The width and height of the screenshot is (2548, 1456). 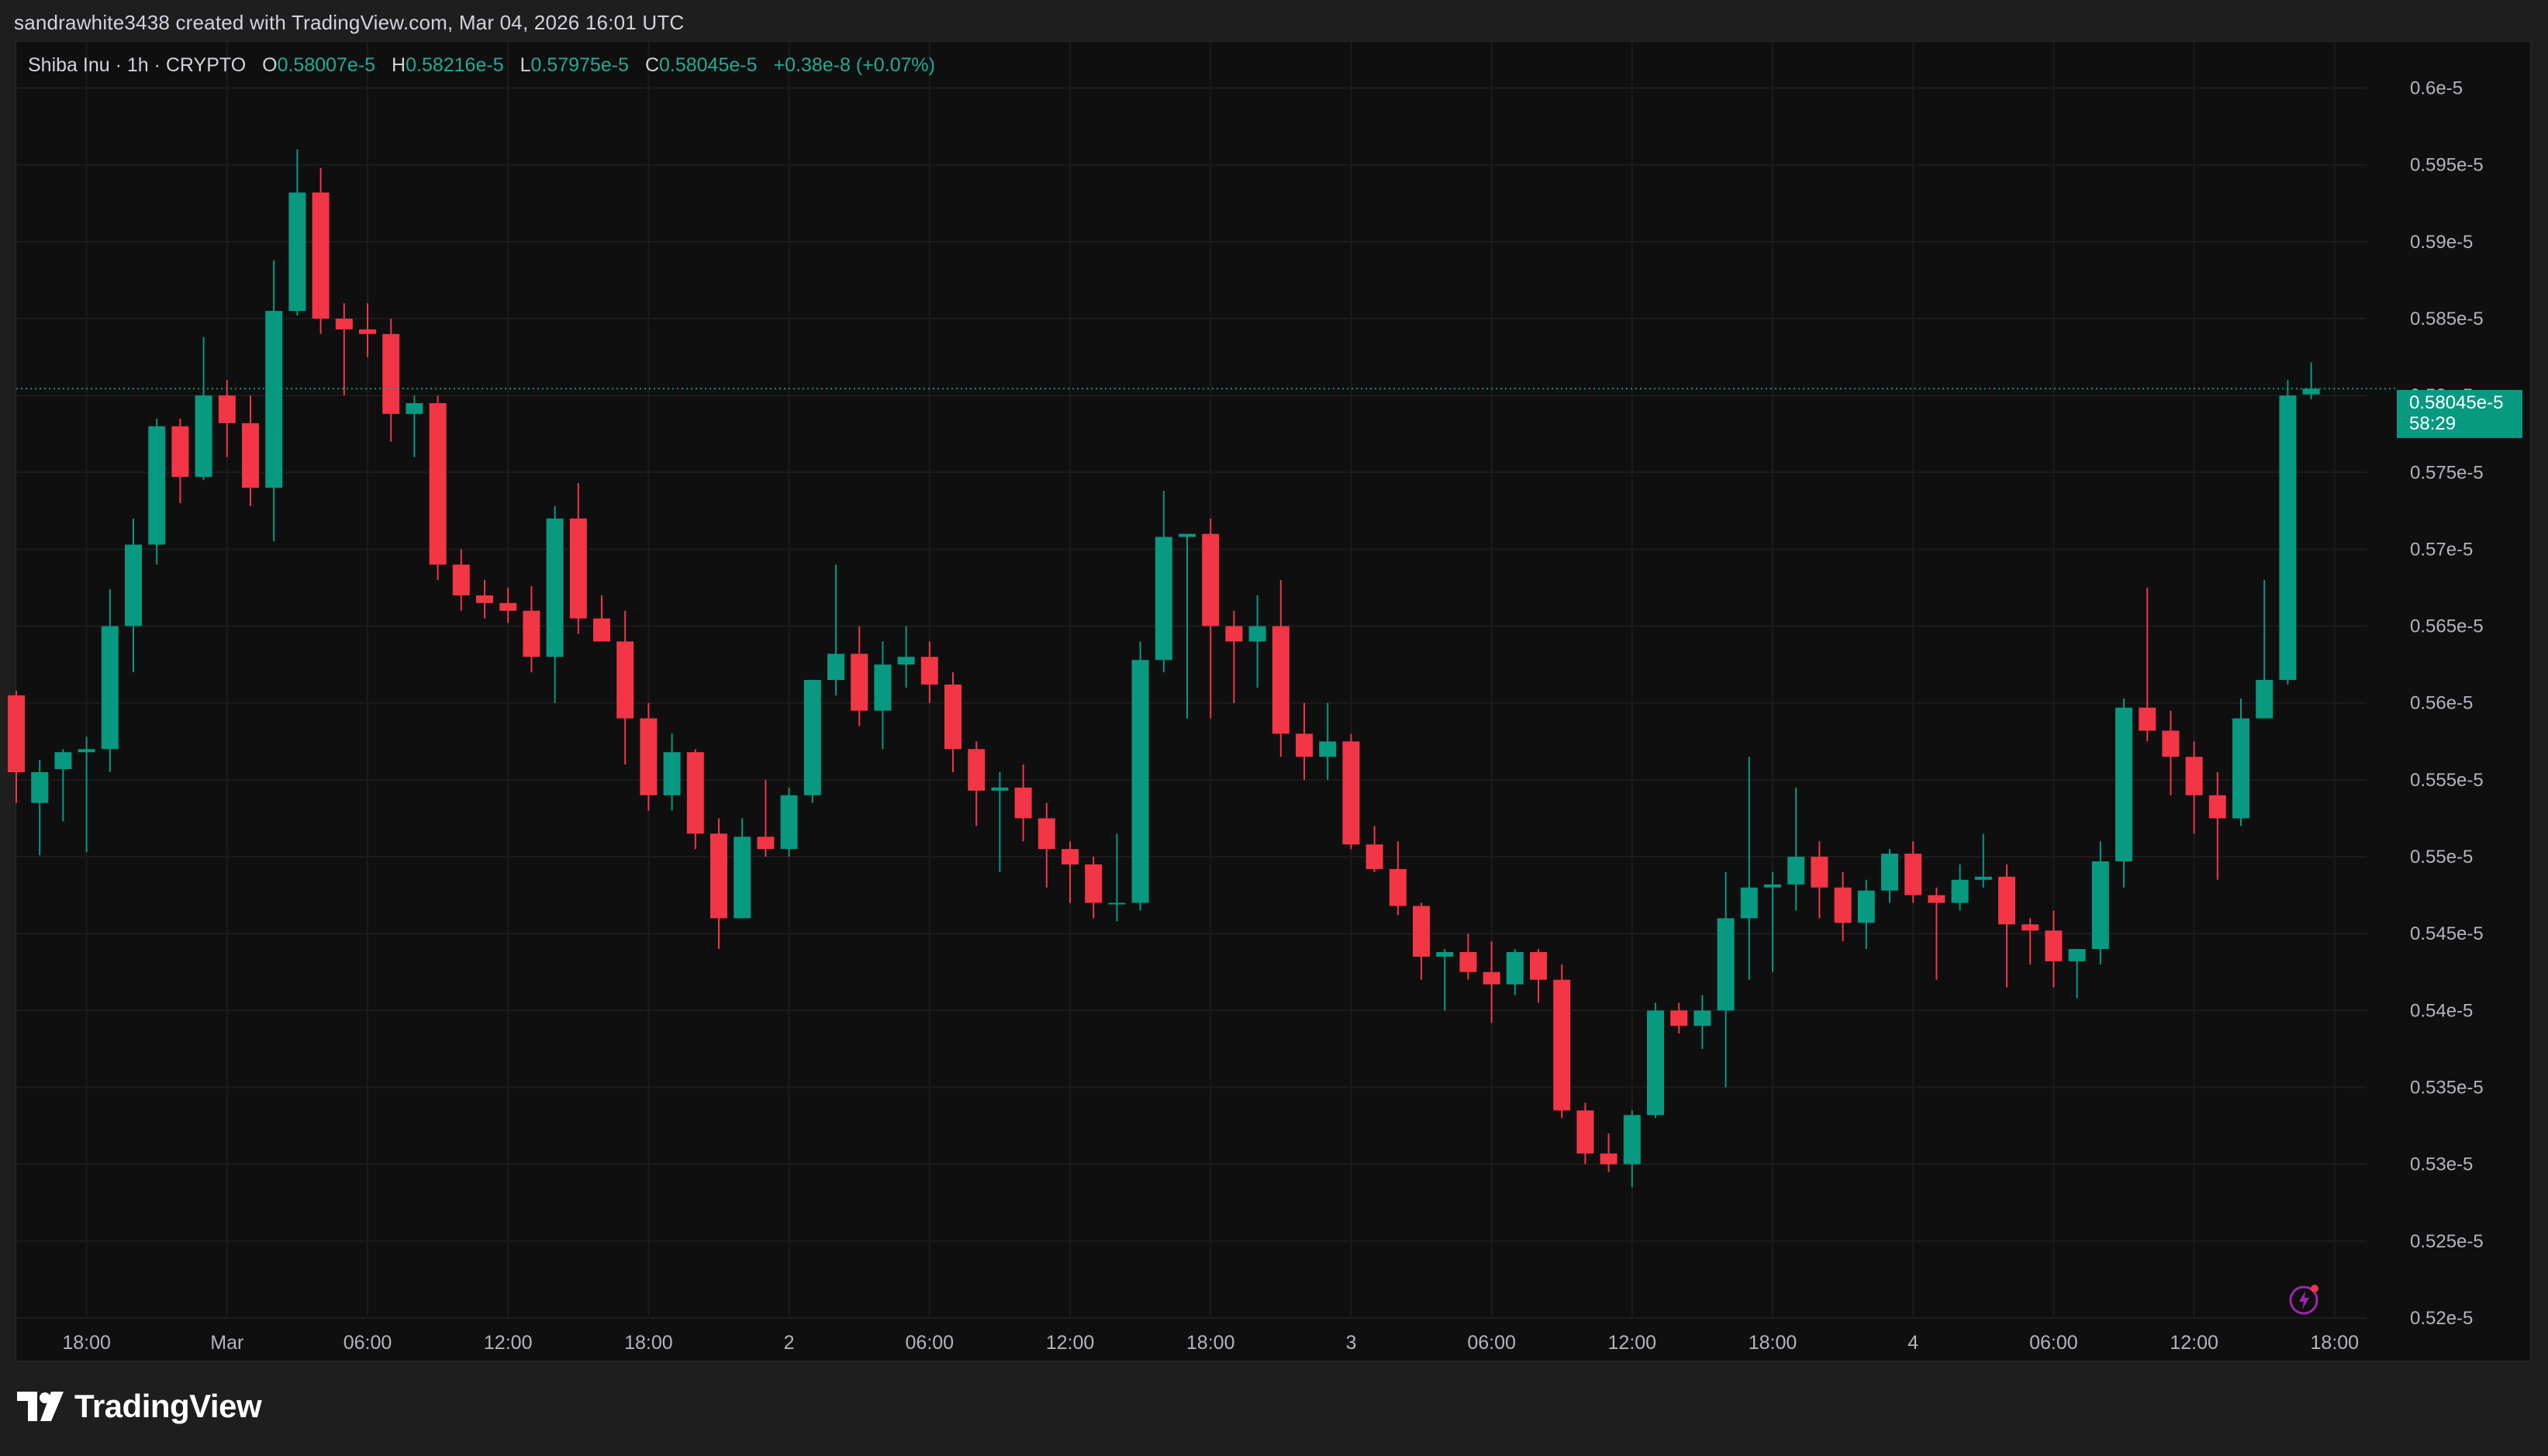 I want to click on open-label: O, so click(x=270, y=65).